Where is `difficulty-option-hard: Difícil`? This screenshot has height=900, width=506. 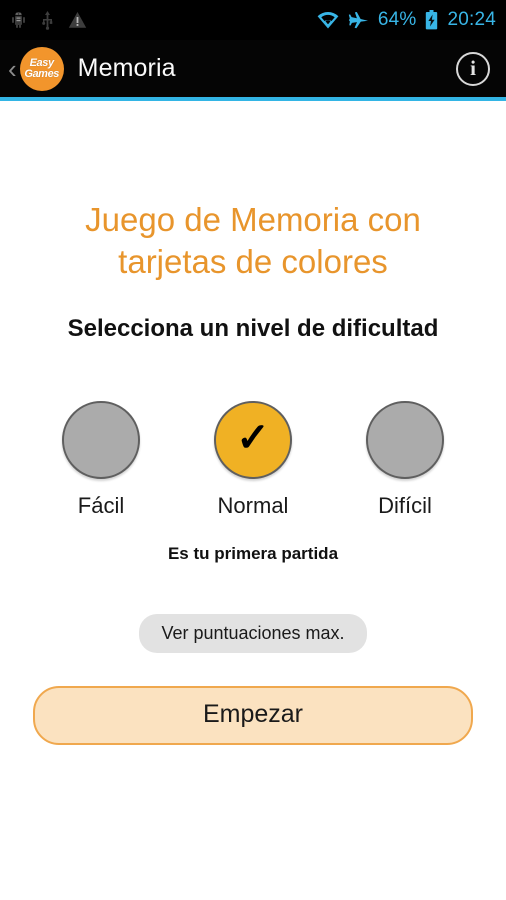 difficulty-option-hard: Difícil is located at coordinates (405, 460).